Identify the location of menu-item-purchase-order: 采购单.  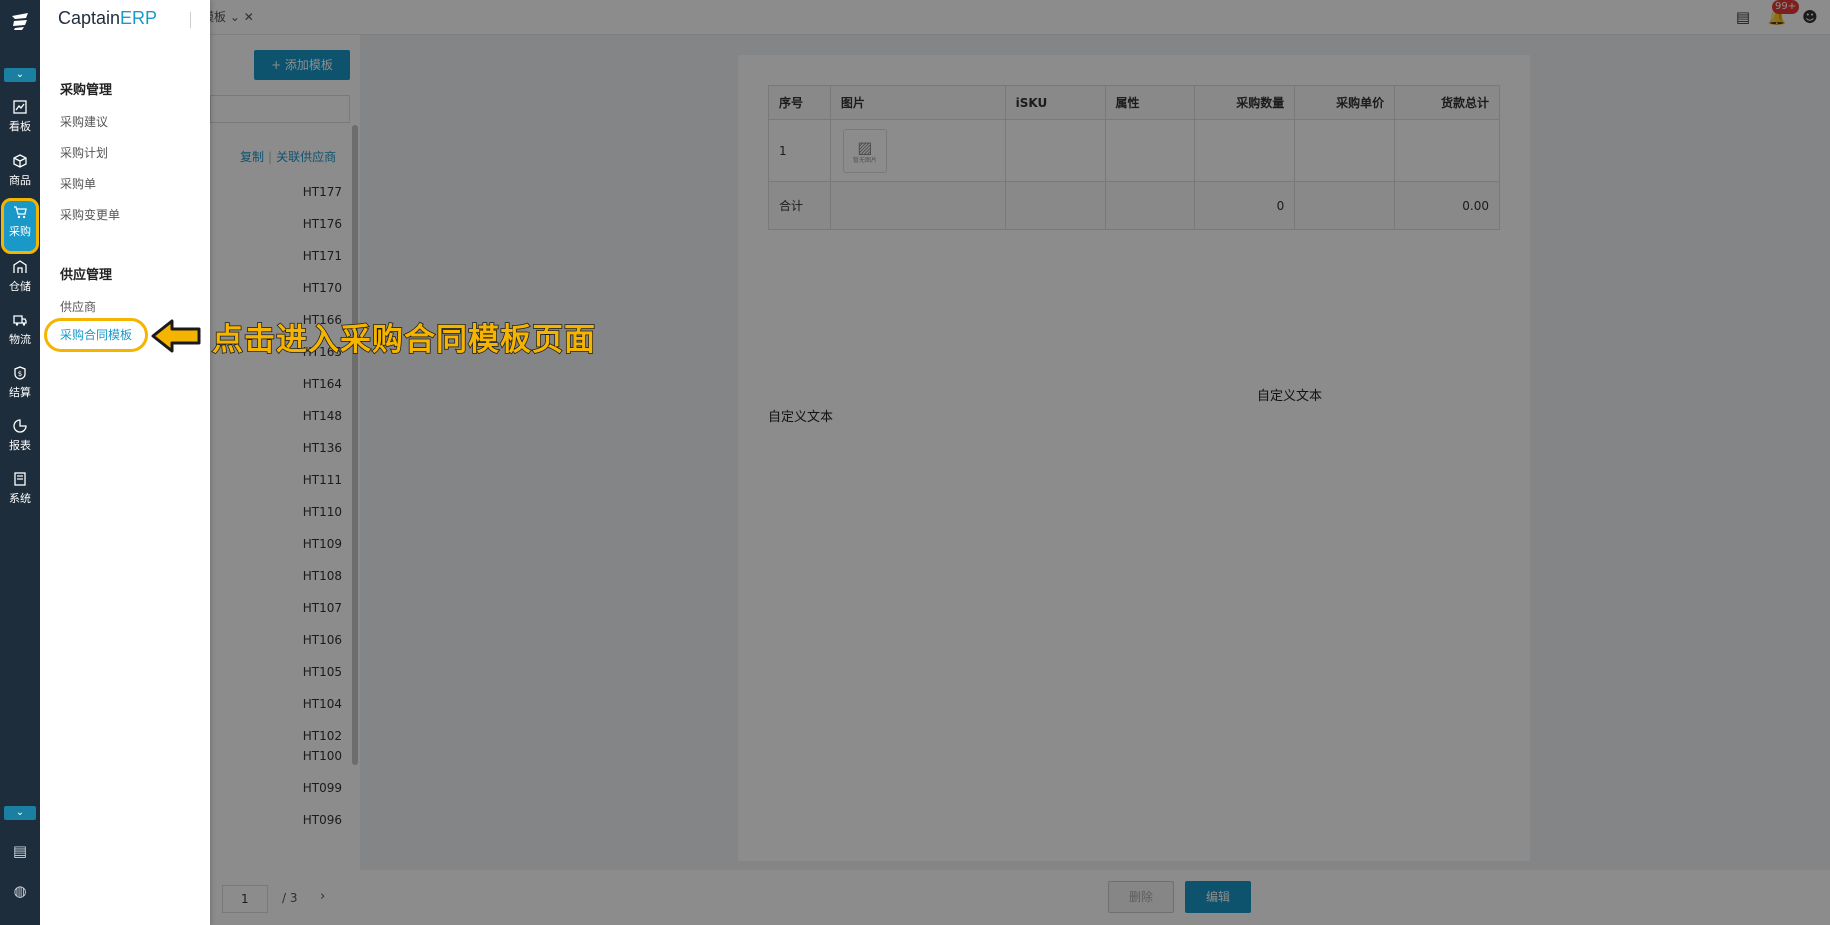
(78, 183).